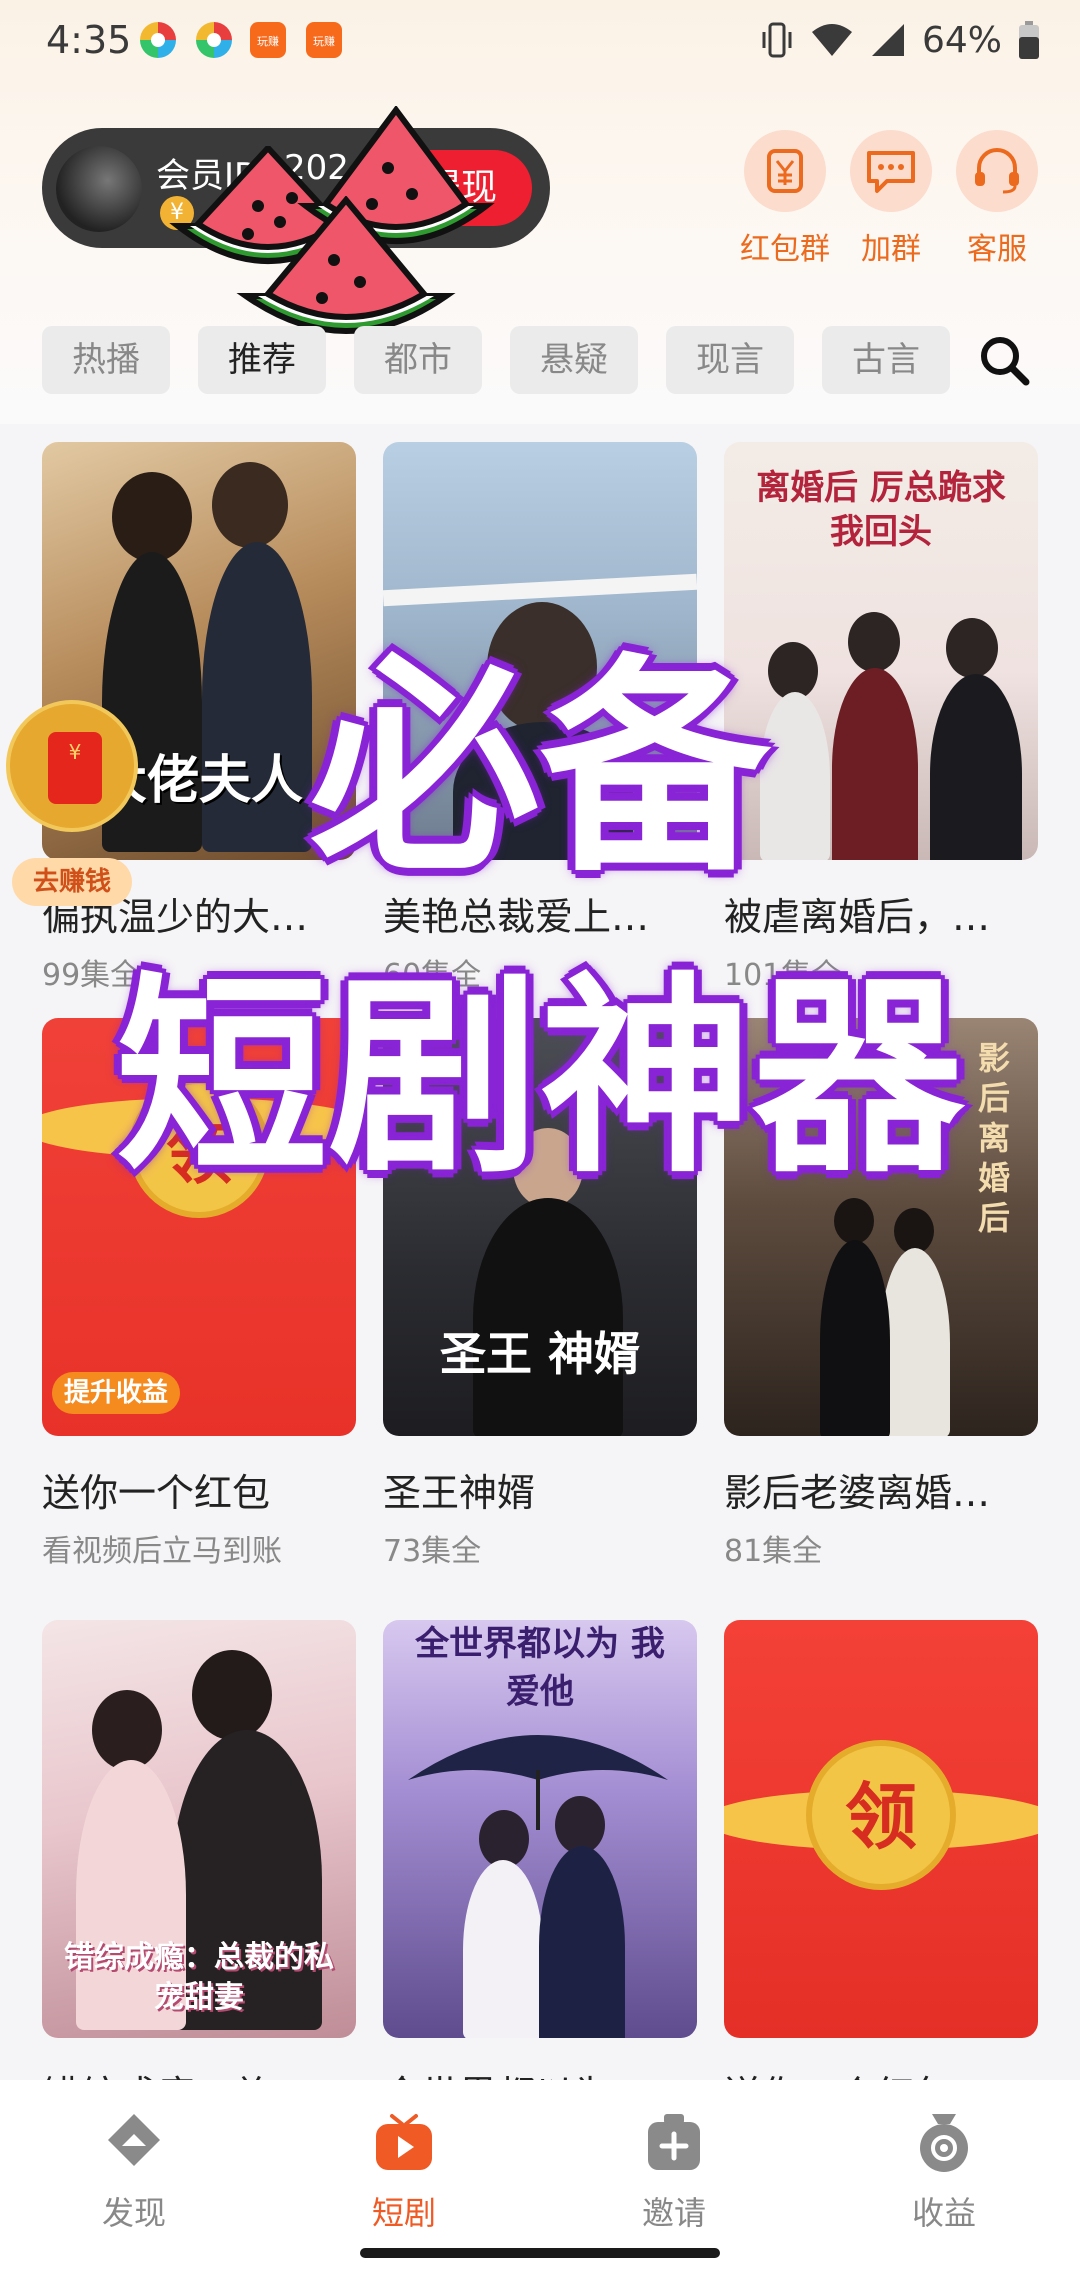 The height and width of the screenshot is (2280, 1080). Describe the element at coordinates (1029, 40) in the screenshot. I see `battery-icon` at that location.